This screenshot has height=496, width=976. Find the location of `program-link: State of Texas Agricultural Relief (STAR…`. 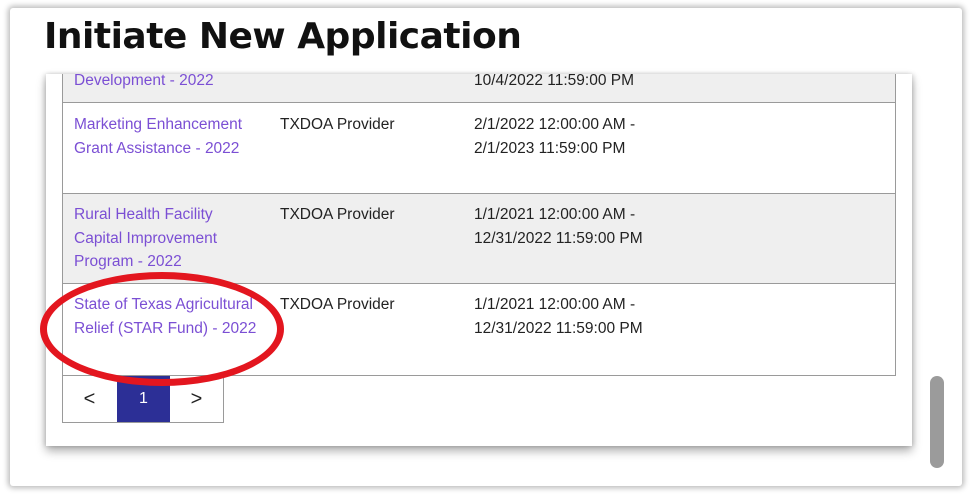

program-link: State of Texas Agricultural Relief (STAR… is located at coordinates (170, 316).